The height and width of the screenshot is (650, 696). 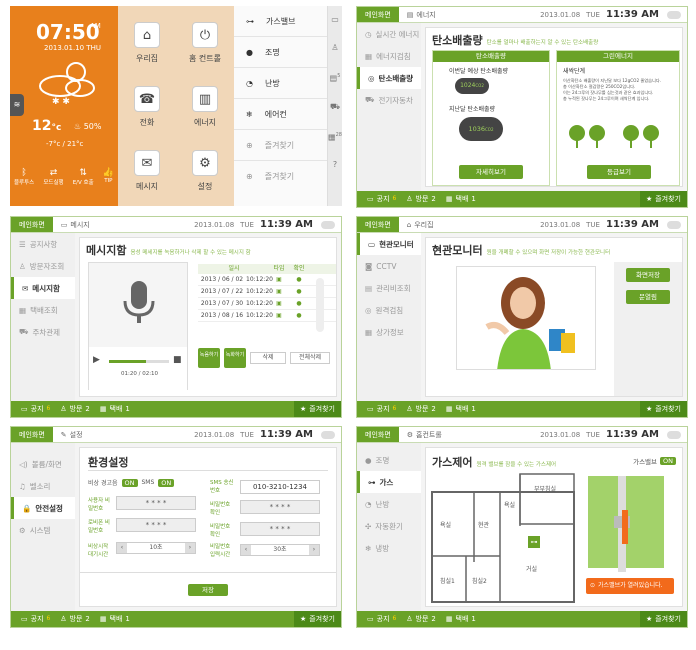 I want to click on sidebar-item-cooling: ❄ 냉방, so click(x=389, y=548).